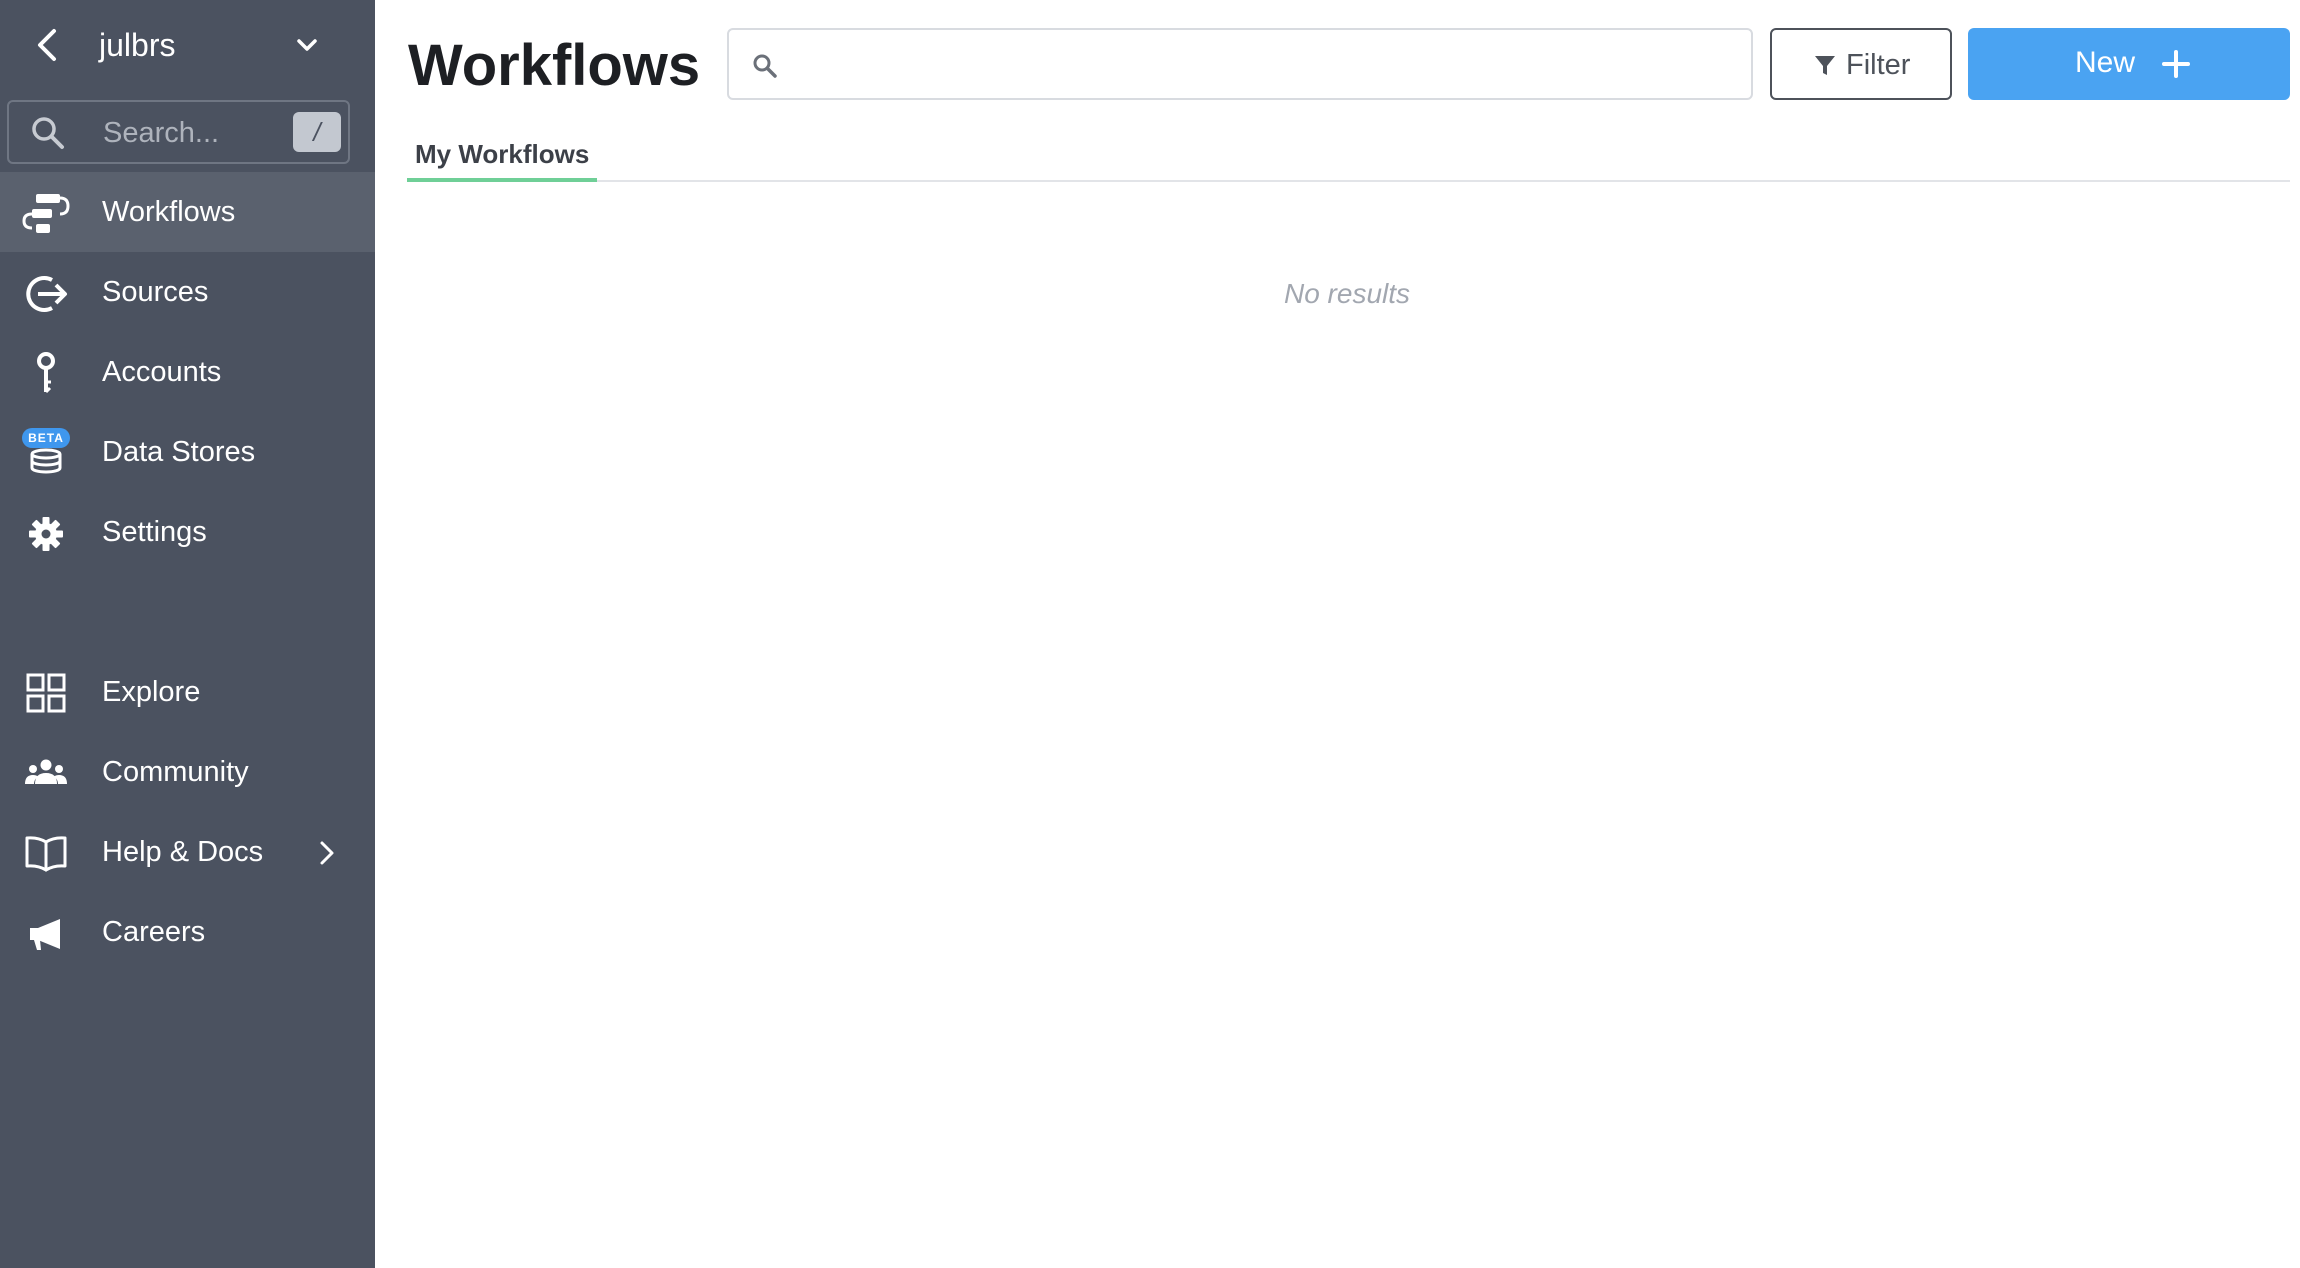 The width and height of the screenshot is (2300, 1268). I want to click on sidebar-item-careers: Careers, so click(187, 932).